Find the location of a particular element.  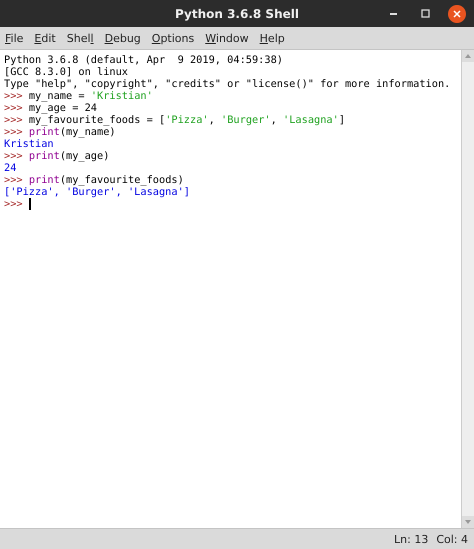

code-line: Type "help", "copyright", "credits" or "license()" for more information. is located at coordinates (228, 84).